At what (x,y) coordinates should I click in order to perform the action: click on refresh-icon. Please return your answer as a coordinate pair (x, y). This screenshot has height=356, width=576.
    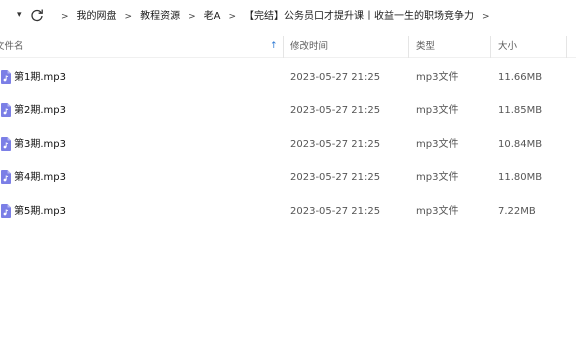
    Looking at the image, I should click on (37, 15).